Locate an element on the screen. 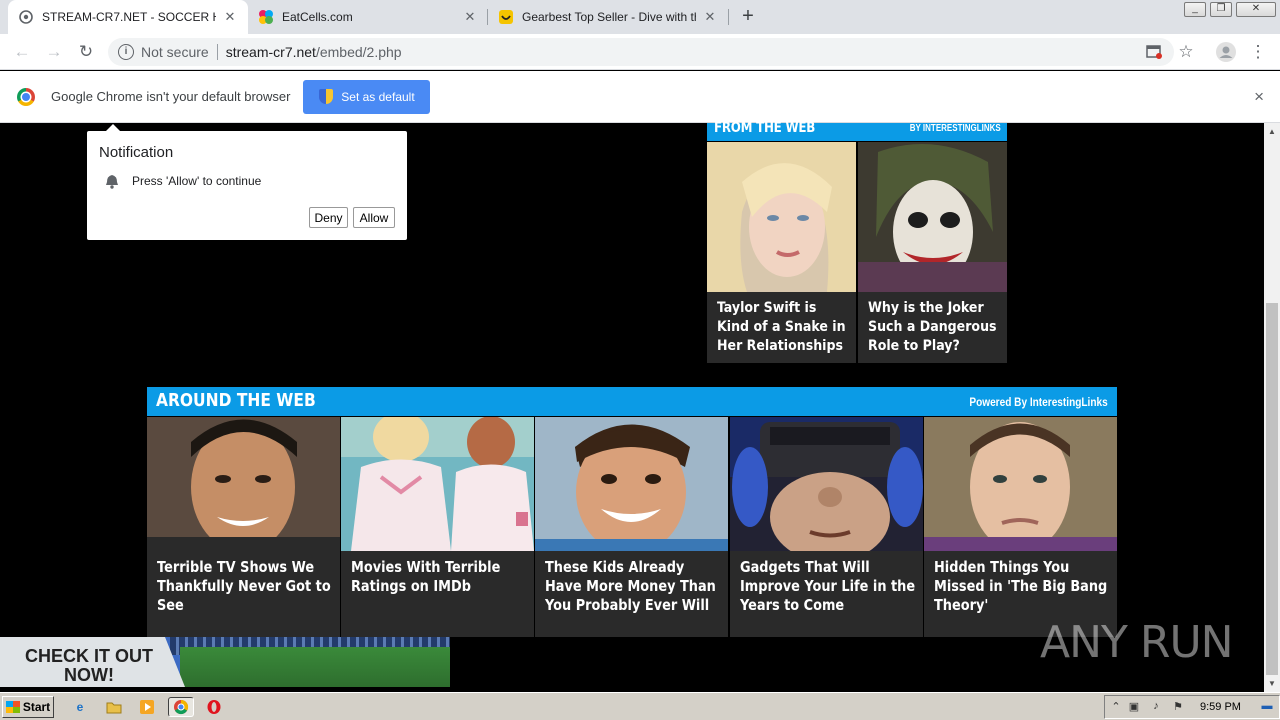  powered-by-link: Powered By InterestingLinks is located at coordinates (1039, 402).